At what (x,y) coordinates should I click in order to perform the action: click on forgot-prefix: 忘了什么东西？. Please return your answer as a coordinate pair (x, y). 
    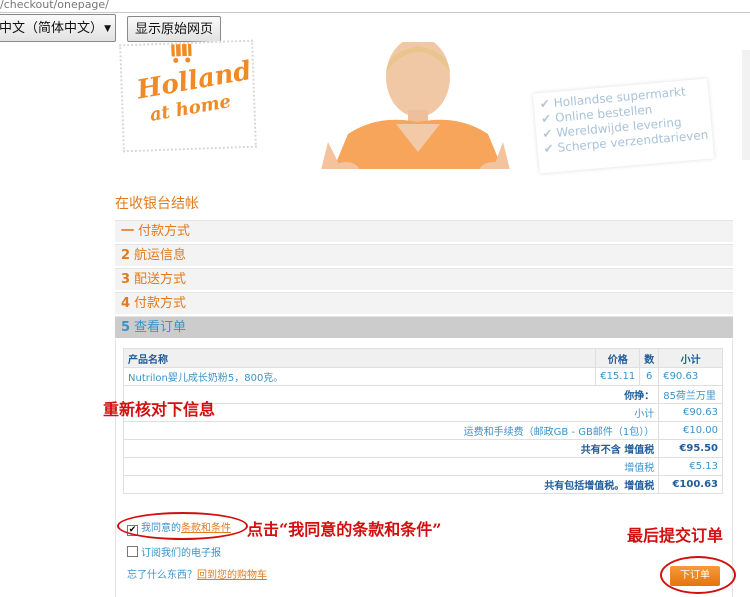
    Looking at the image, I should click on (162, 575).